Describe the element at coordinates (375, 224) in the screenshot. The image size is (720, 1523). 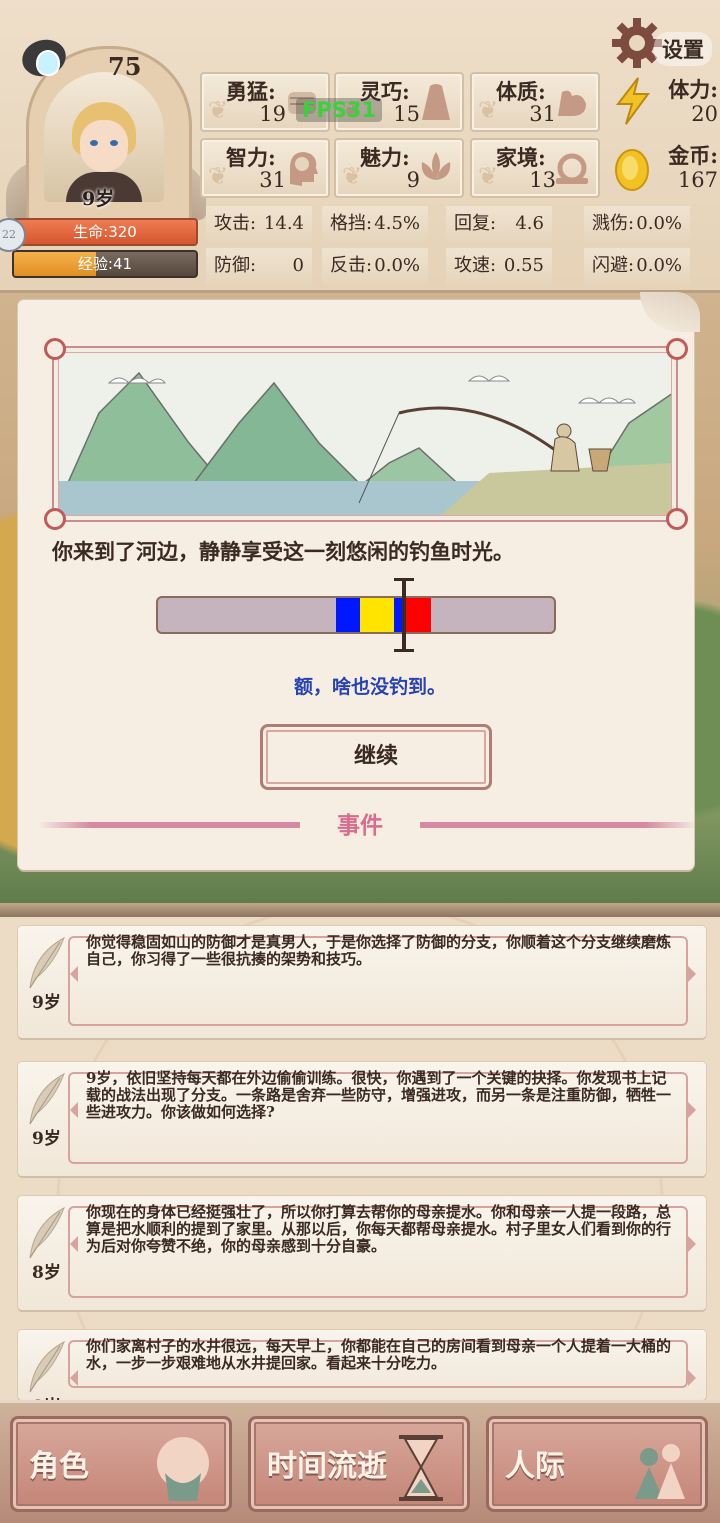
I see `stat-block: 格挡: 4.5%` at that location.